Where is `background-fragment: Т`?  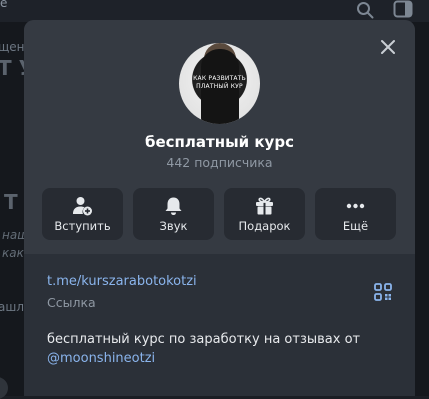
background-fragment: Т is located at coordinates (11, 202).